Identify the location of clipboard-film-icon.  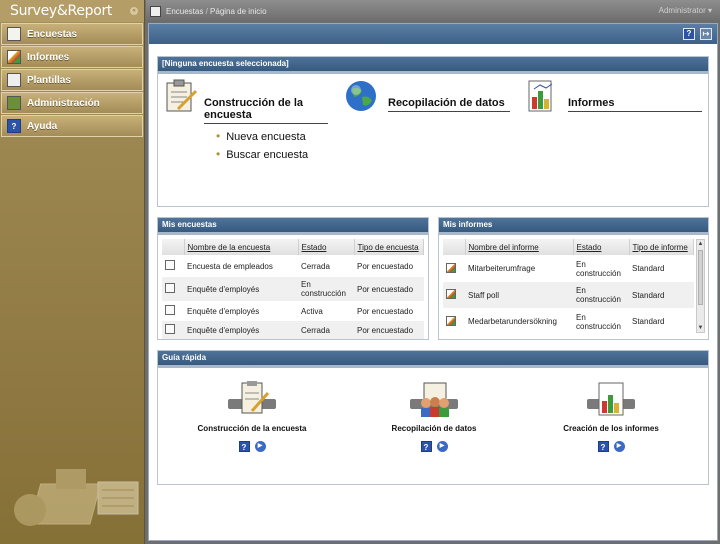
(252, 397).